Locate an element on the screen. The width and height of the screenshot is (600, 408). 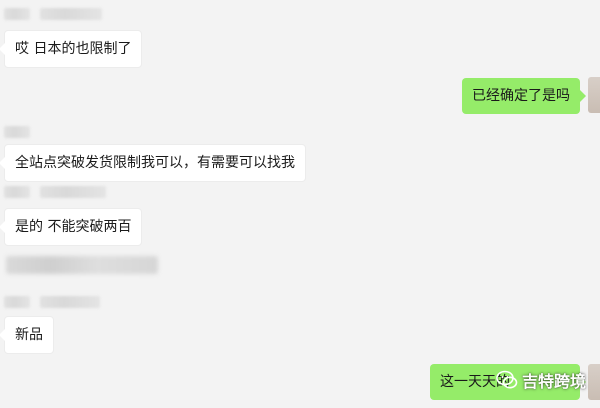
incoming-message: 是的 不能突破两百 is located at coordinates (71, 227).